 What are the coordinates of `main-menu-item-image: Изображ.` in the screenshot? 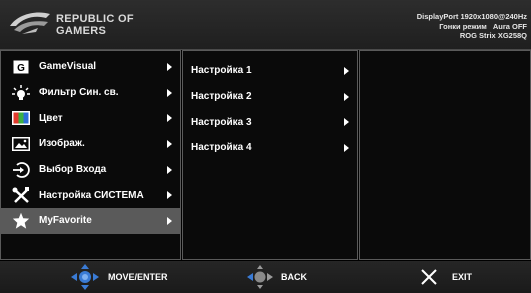 It's located at (90, 144).